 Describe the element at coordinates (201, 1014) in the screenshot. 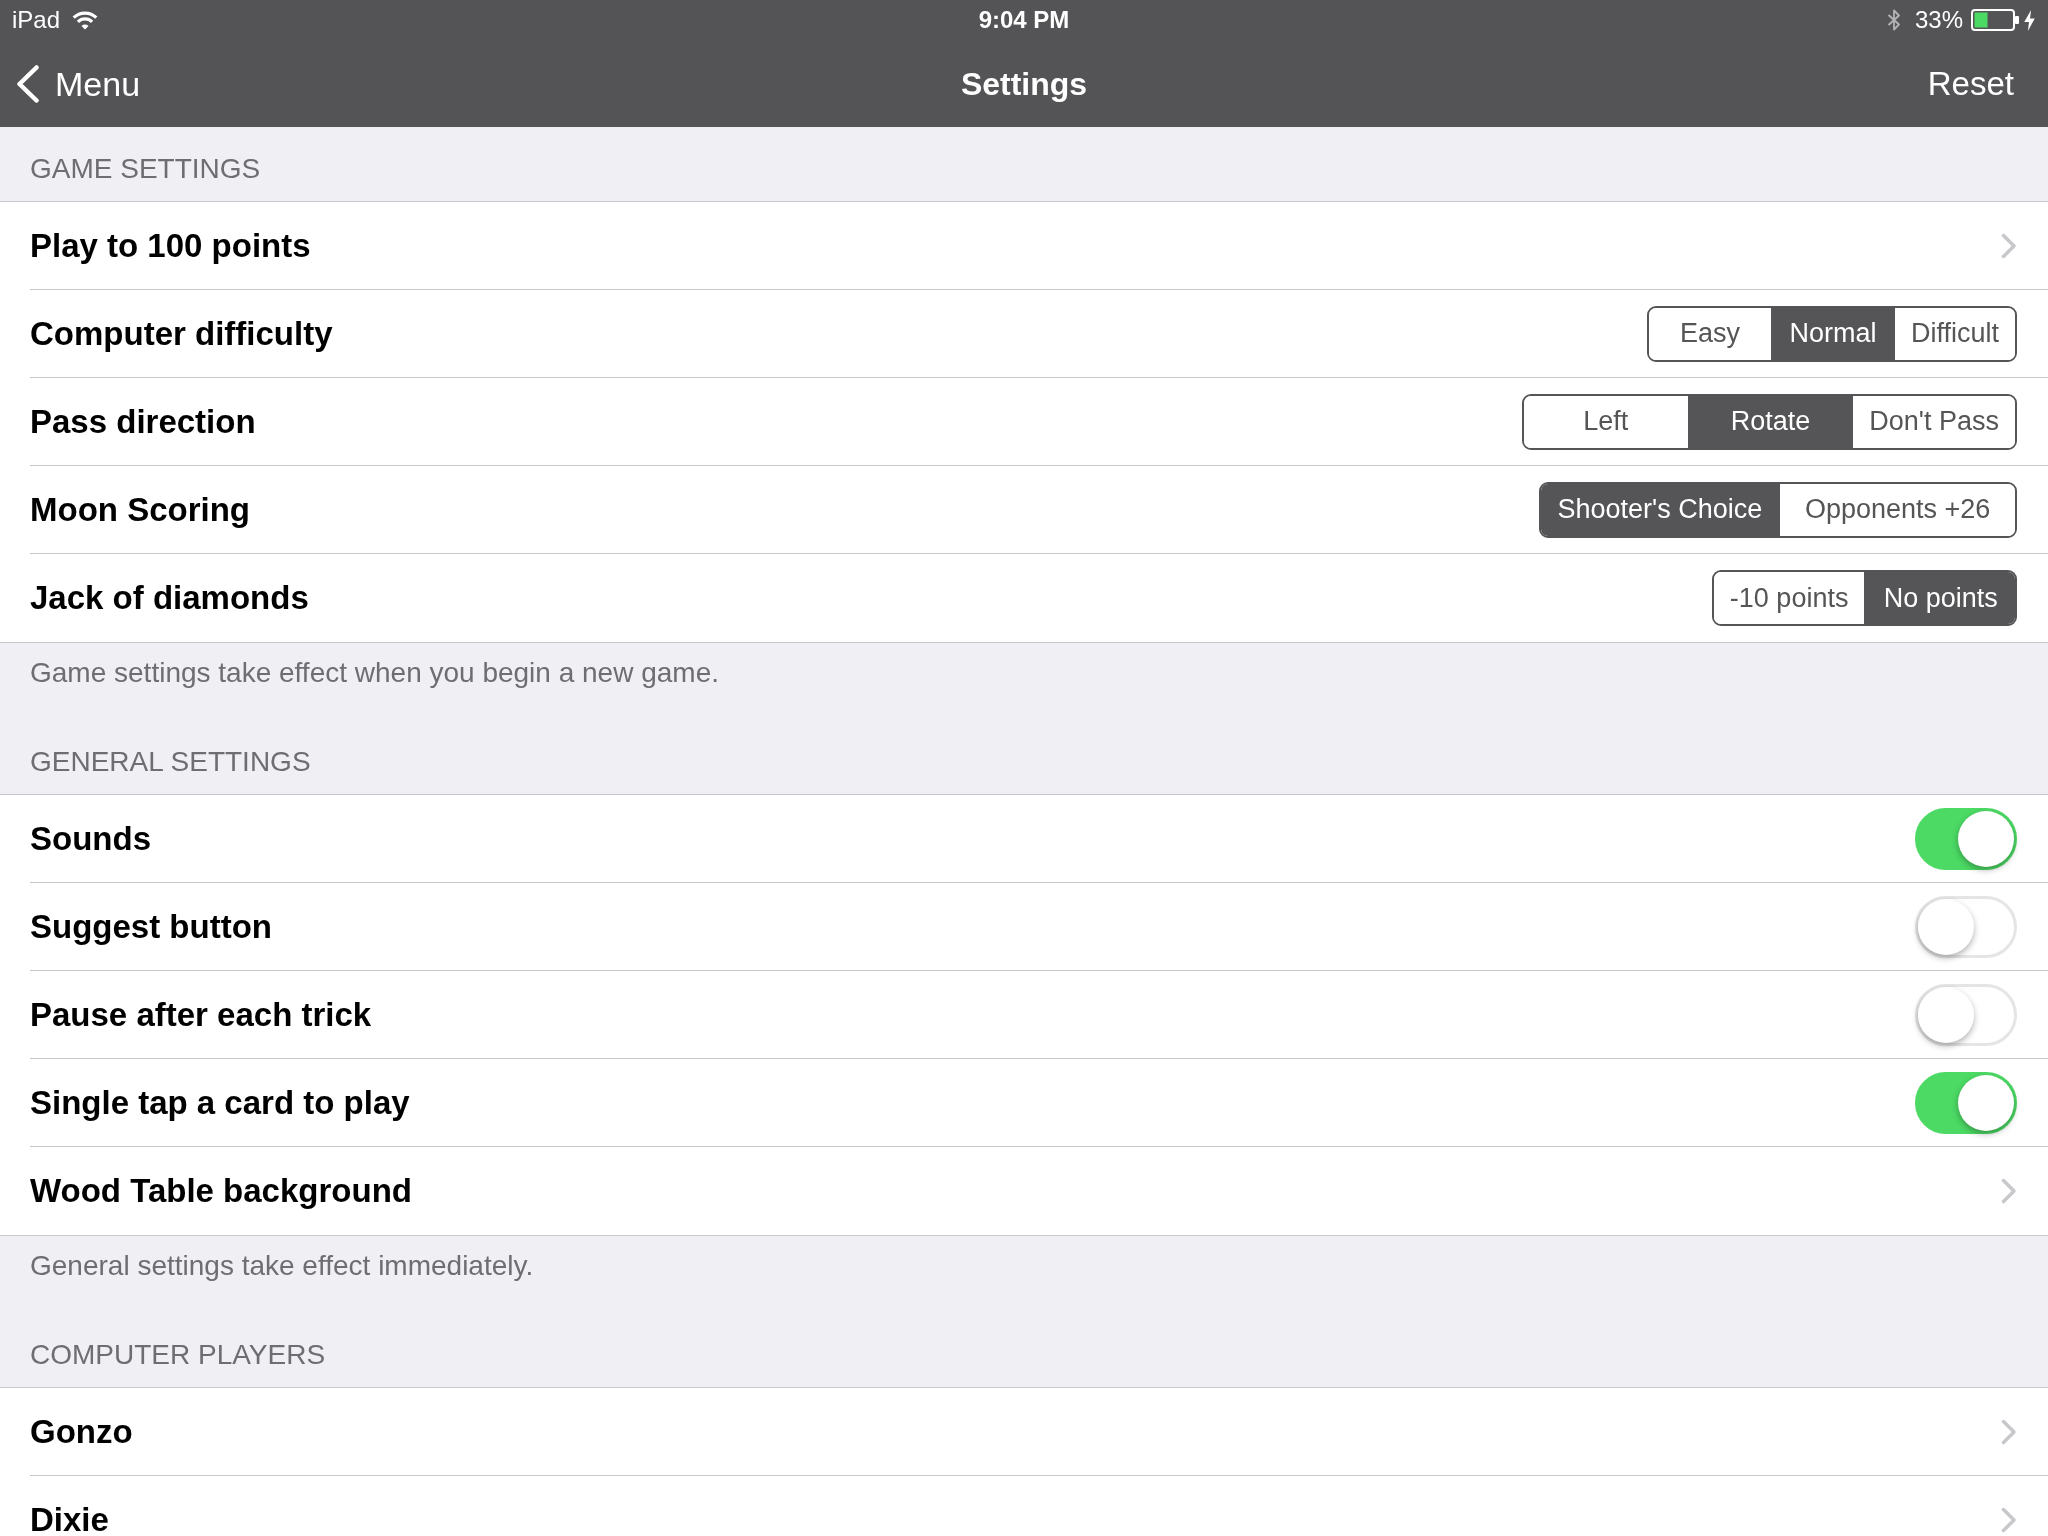

I see `row-label: Pause after each trick` at that location.